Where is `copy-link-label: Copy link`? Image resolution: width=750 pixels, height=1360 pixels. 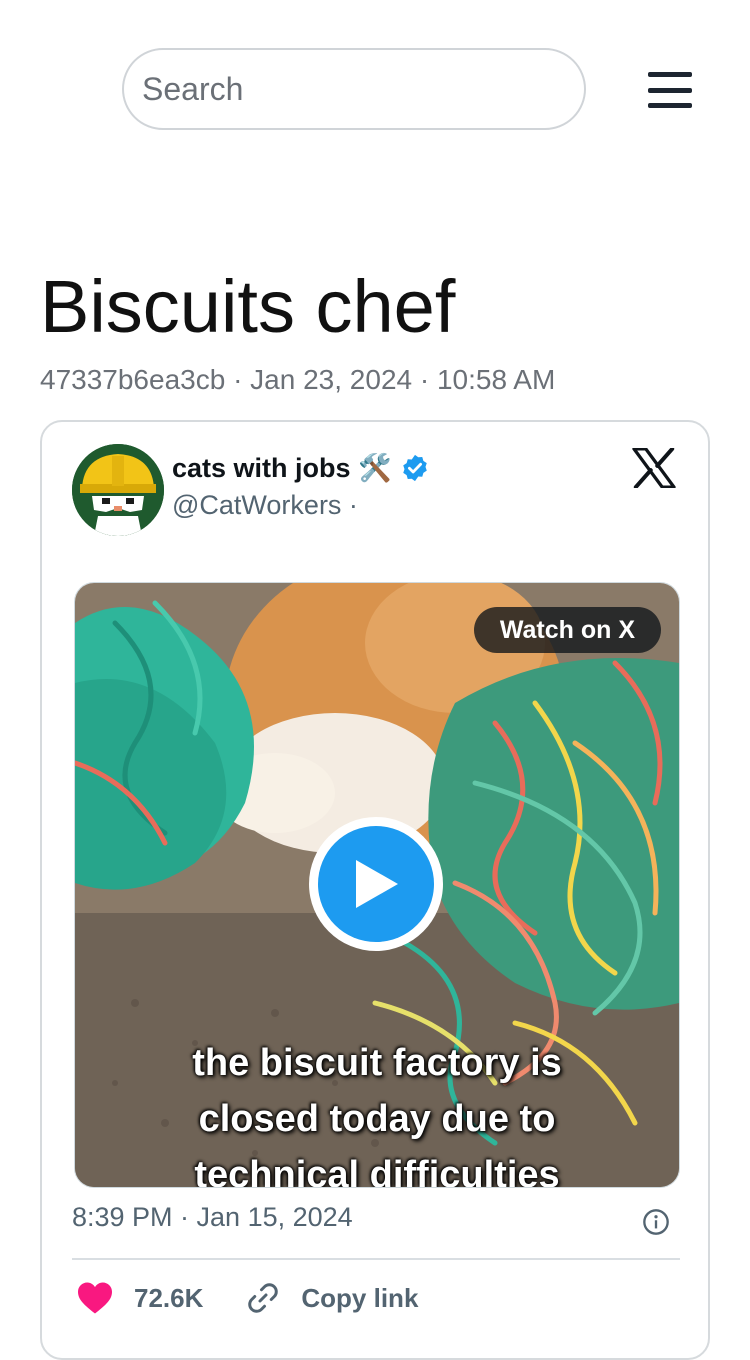
copy-link-label: Copy link is located at coordinates (360, 1297).